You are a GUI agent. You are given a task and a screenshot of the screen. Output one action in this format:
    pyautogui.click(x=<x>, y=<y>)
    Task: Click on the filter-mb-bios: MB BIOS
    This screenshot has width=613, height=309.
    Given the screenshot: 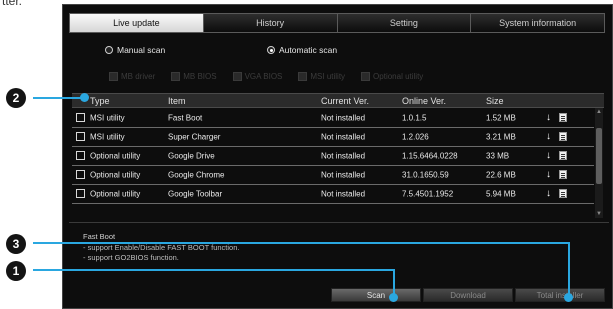 What is the action you would take?
    pyautogui.click(x=194, y=76)
    